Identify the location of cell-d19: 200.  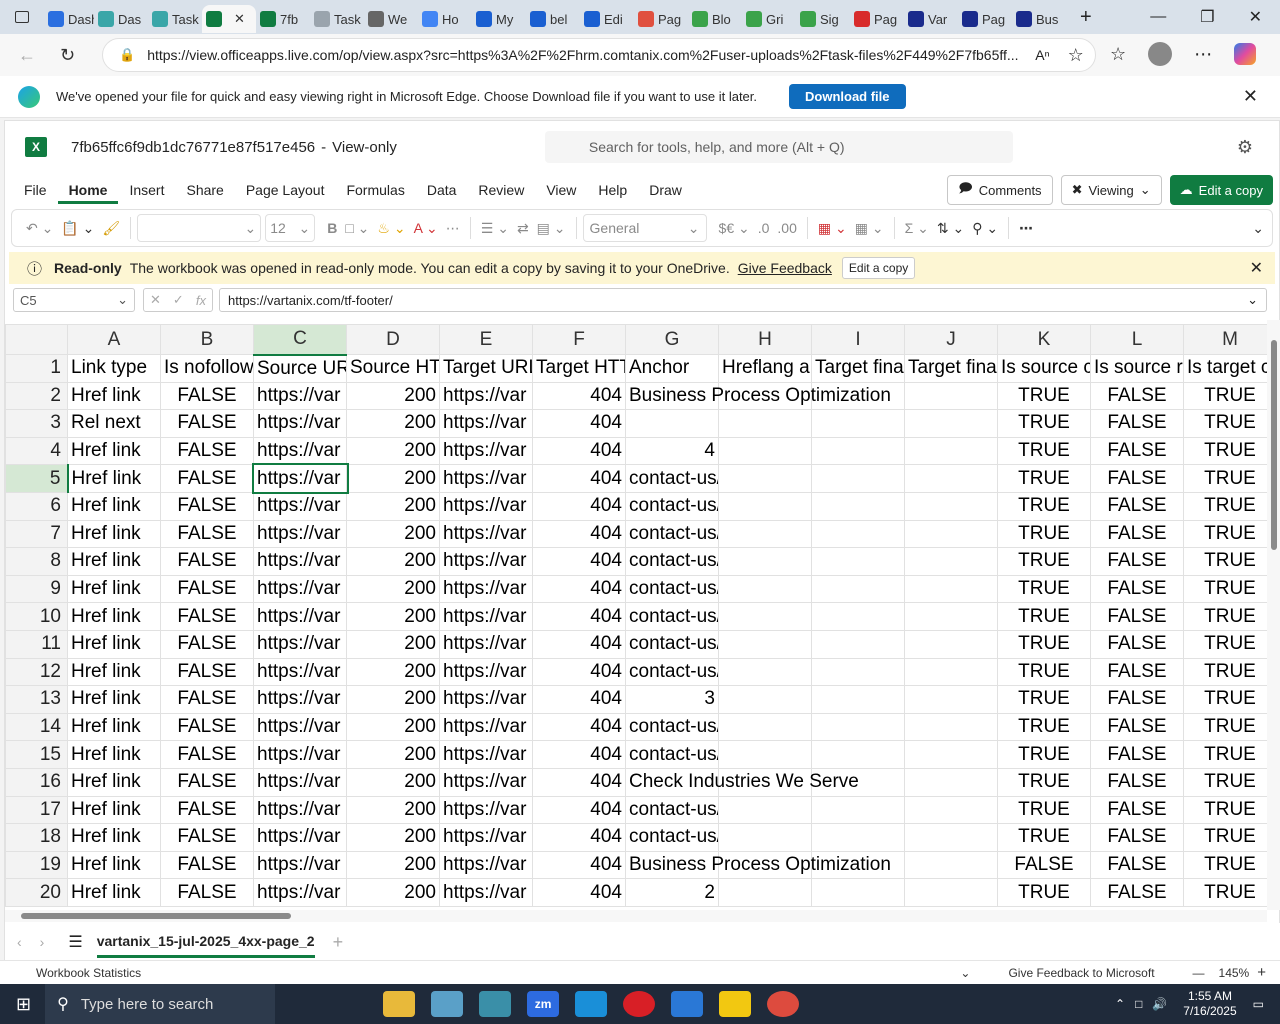
(393, 865).